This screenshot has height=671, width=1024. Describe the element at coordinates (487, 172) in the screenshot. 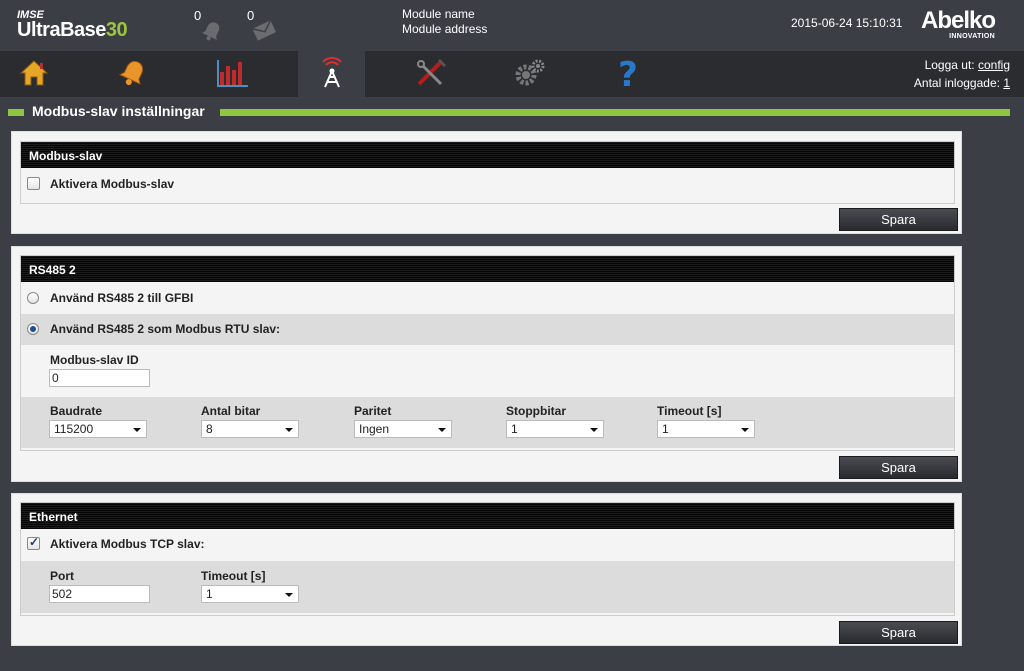

I see `modbus-slave-box: Modbus-slav Aktivera Modbus-slav` at that location.